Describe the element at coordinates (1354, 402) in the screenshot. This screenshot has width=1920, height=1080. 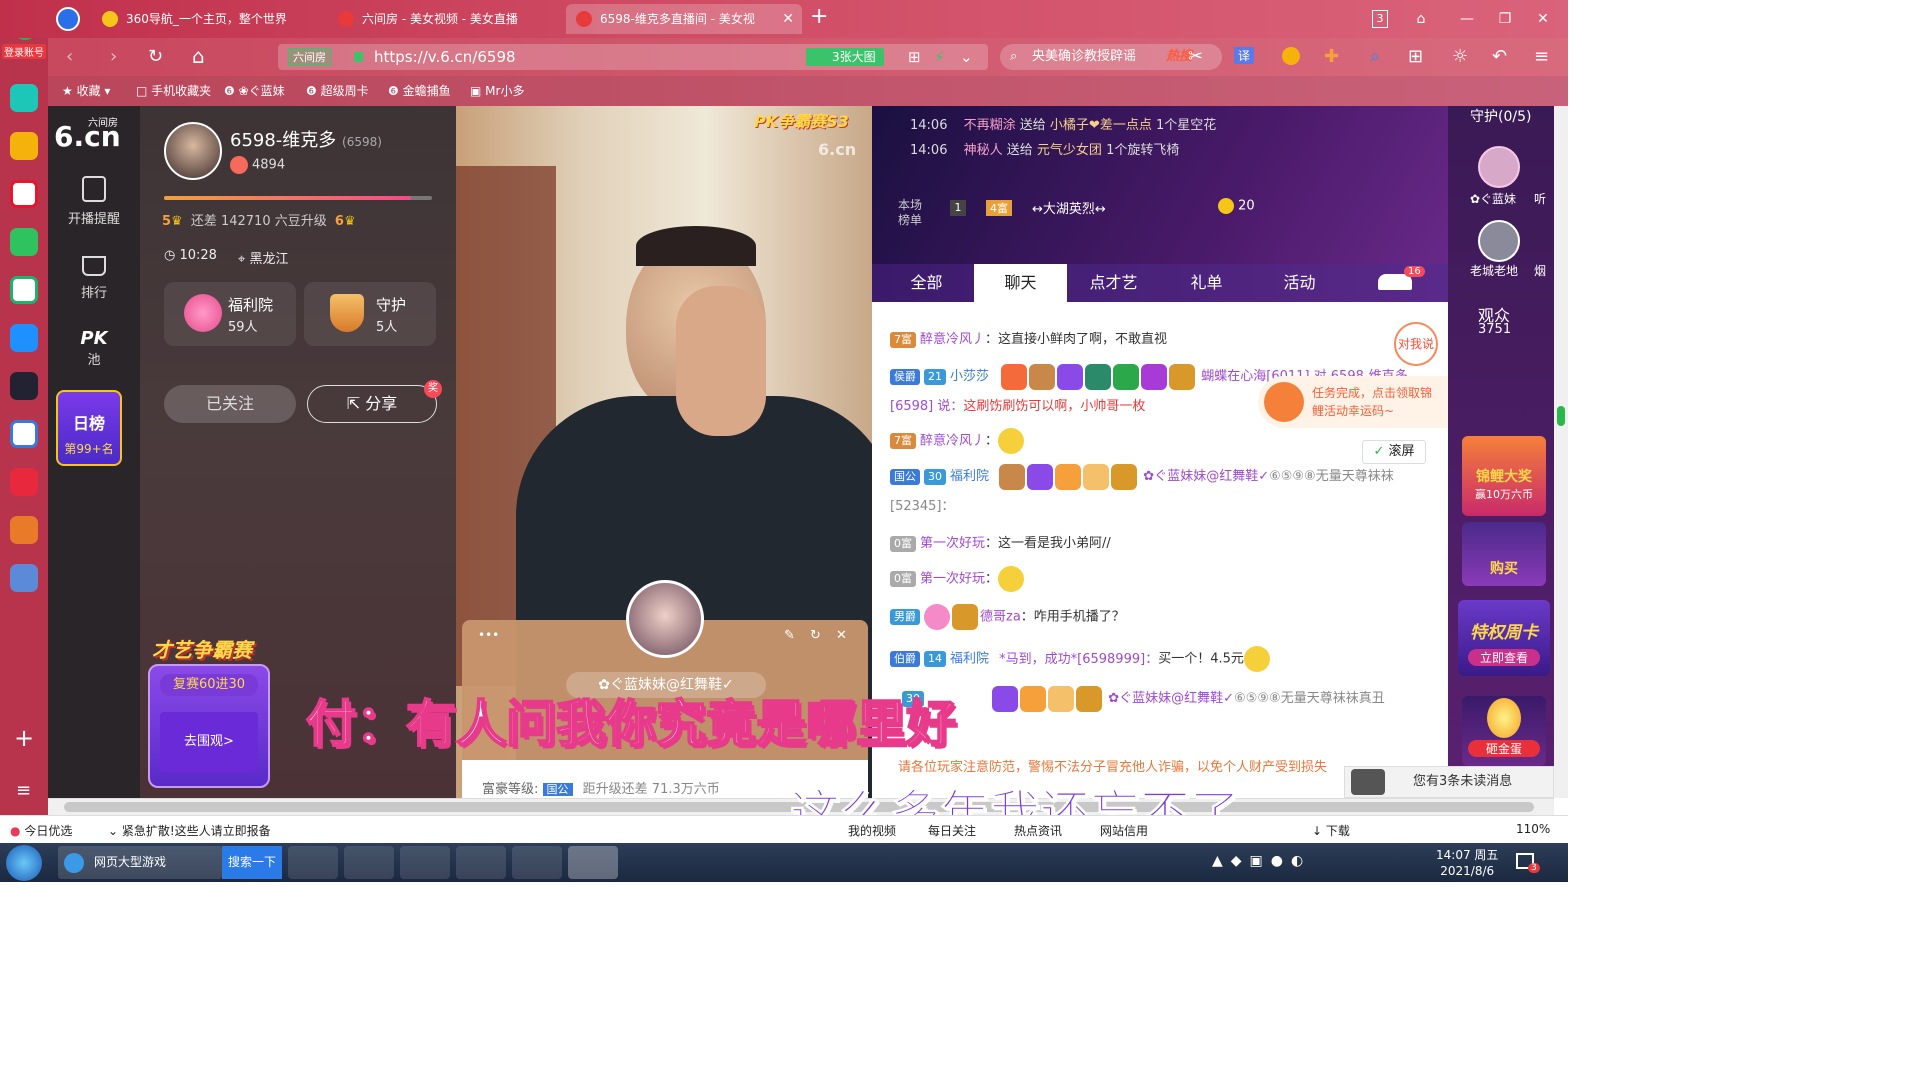
I see `task-notice: 任务完成，点击领取锦鲤活动幸运码~` at that location.